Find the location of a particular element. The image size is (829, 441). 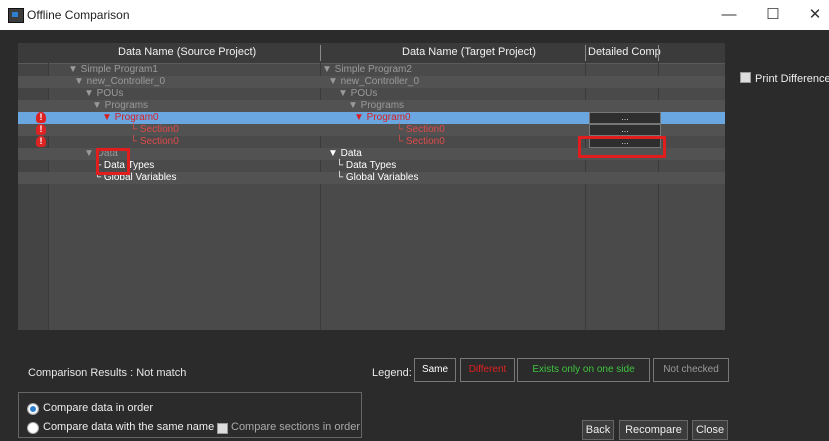

compare-same-name-label: Compare data with the same name is located at coordinates (128, 427).